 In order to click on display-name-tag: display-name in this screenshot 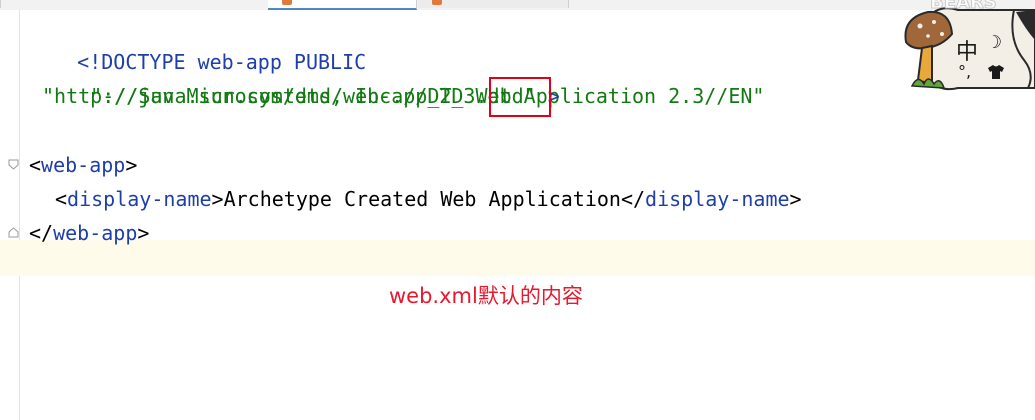, I will do `click(139, 199)`.